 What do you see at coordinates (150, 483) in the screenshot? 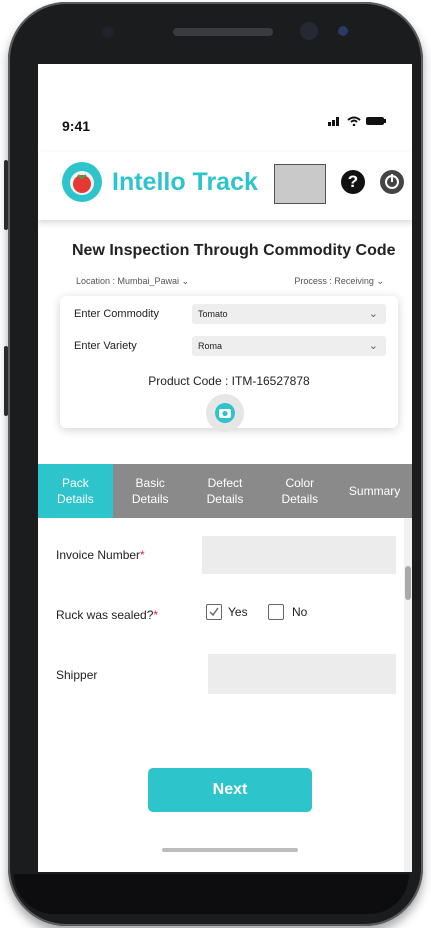
I see `tab-label: Basic` at bounding box center [150, 483].